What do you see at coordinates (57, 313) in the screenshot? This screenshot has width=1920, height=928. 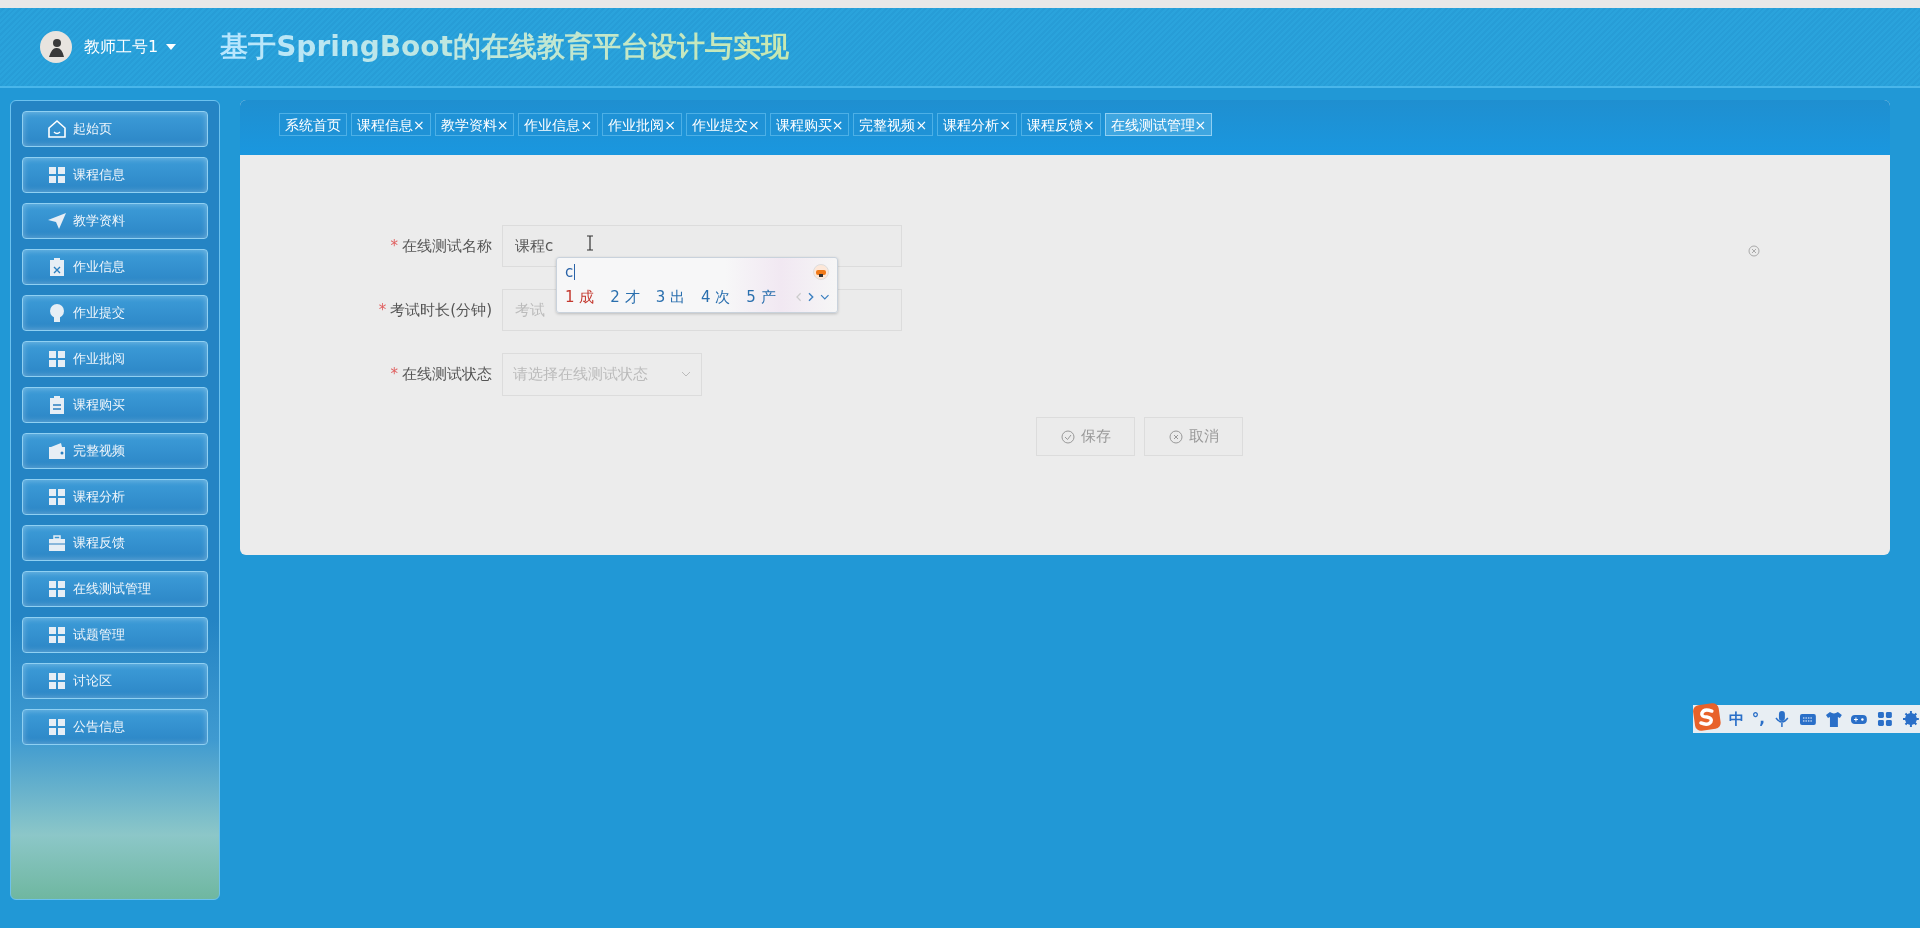 I see `light-bulb-icon` at bounding box center [57, 313].